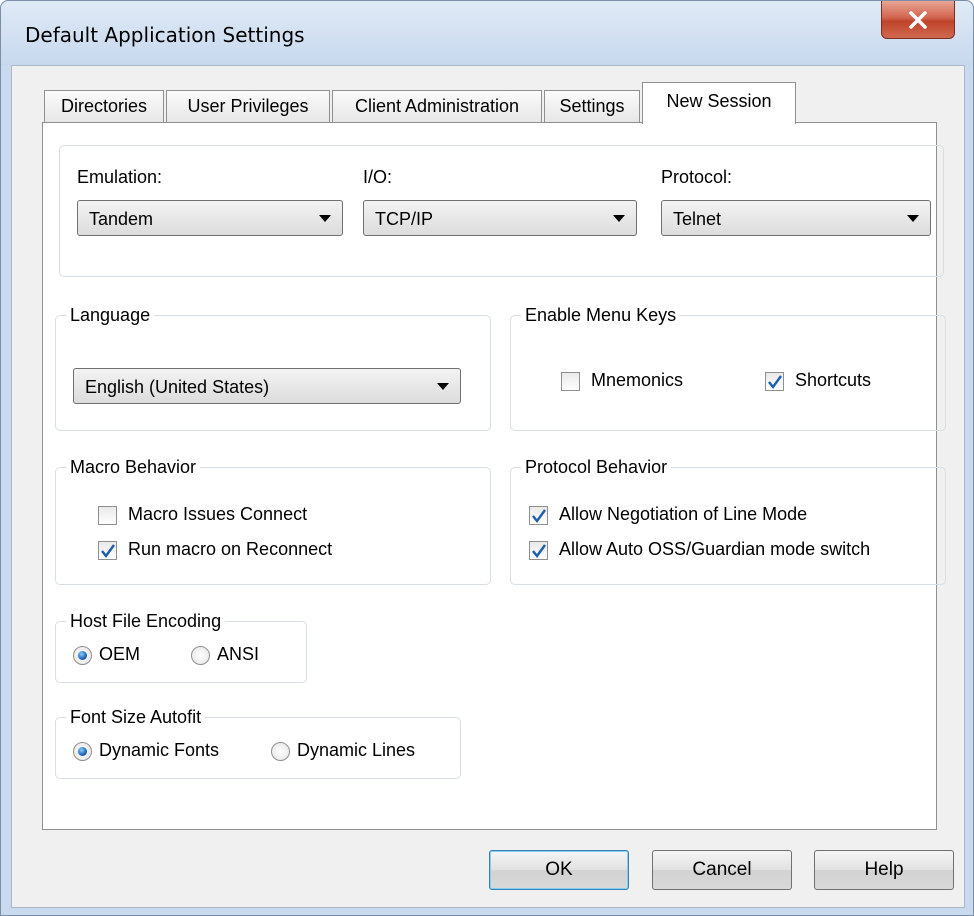 This screenshot has width=974, height=916. Describe the element at coordinates (728, 367) in the screenshot. I see `menu-keys-group: Enable Menu Keys Mnemonics Shortcuts` at that location.